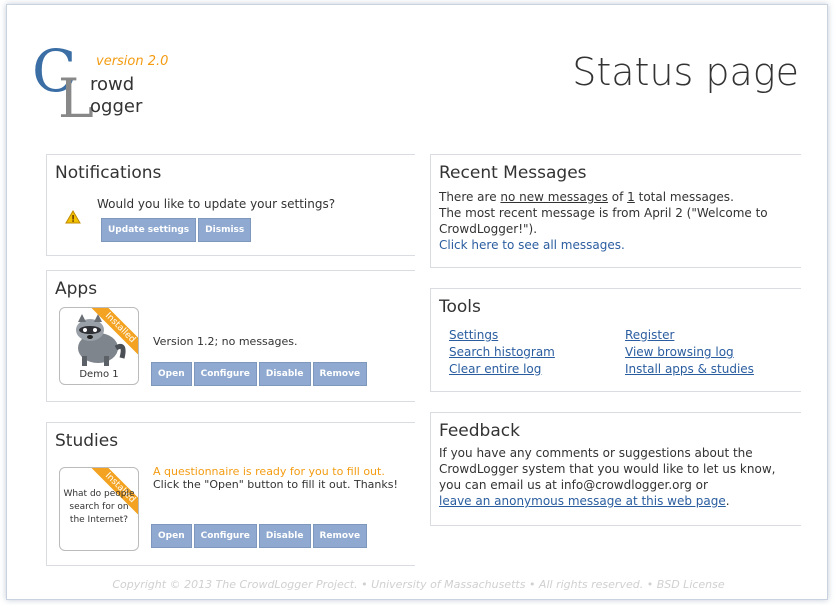 This screenshot has height=605, width=837. I want to click on clear-log-link: Clear entire log, so click(502, 369).